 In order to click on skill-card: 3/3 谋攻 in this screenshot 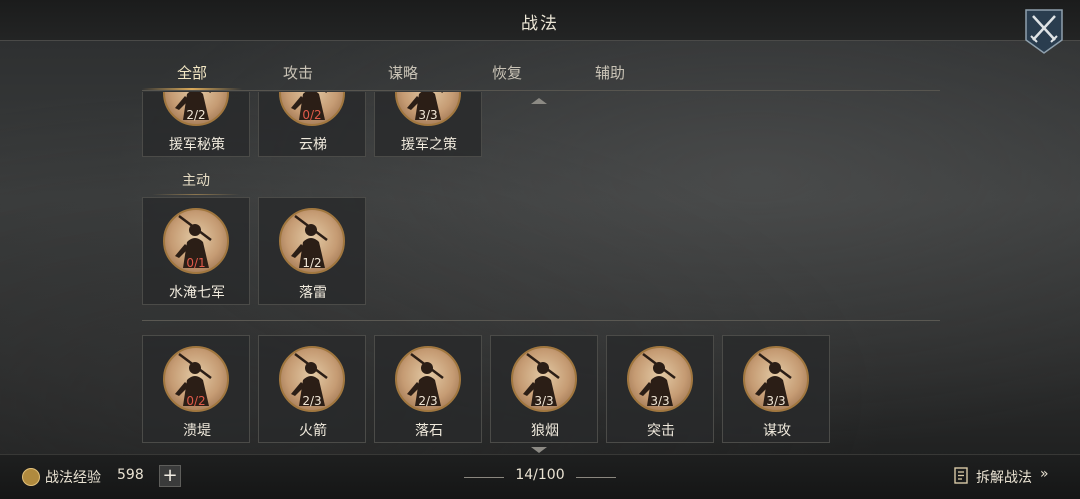, I will do `click(776, 389)`.